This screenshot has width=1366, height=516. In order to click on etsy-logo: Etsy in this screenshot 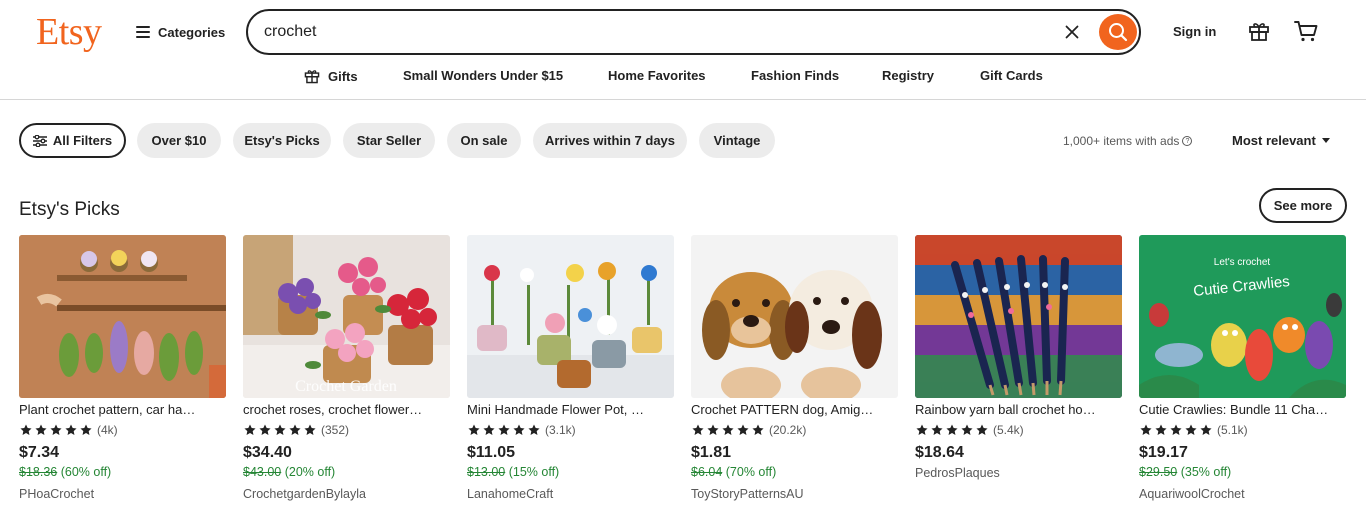, I will do `click(69, 32)`.